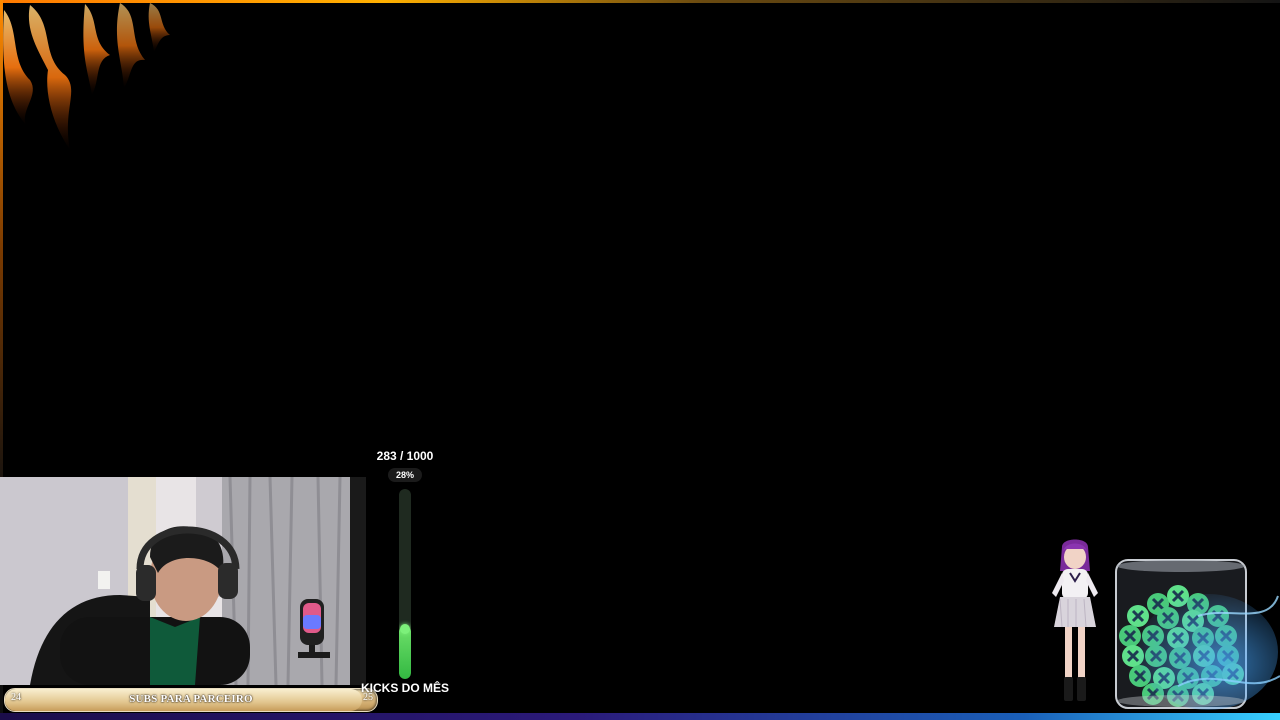 The width and height of the screenshot is (1280, 720). I want to click on kicks-progress-track, so click(405, 584).